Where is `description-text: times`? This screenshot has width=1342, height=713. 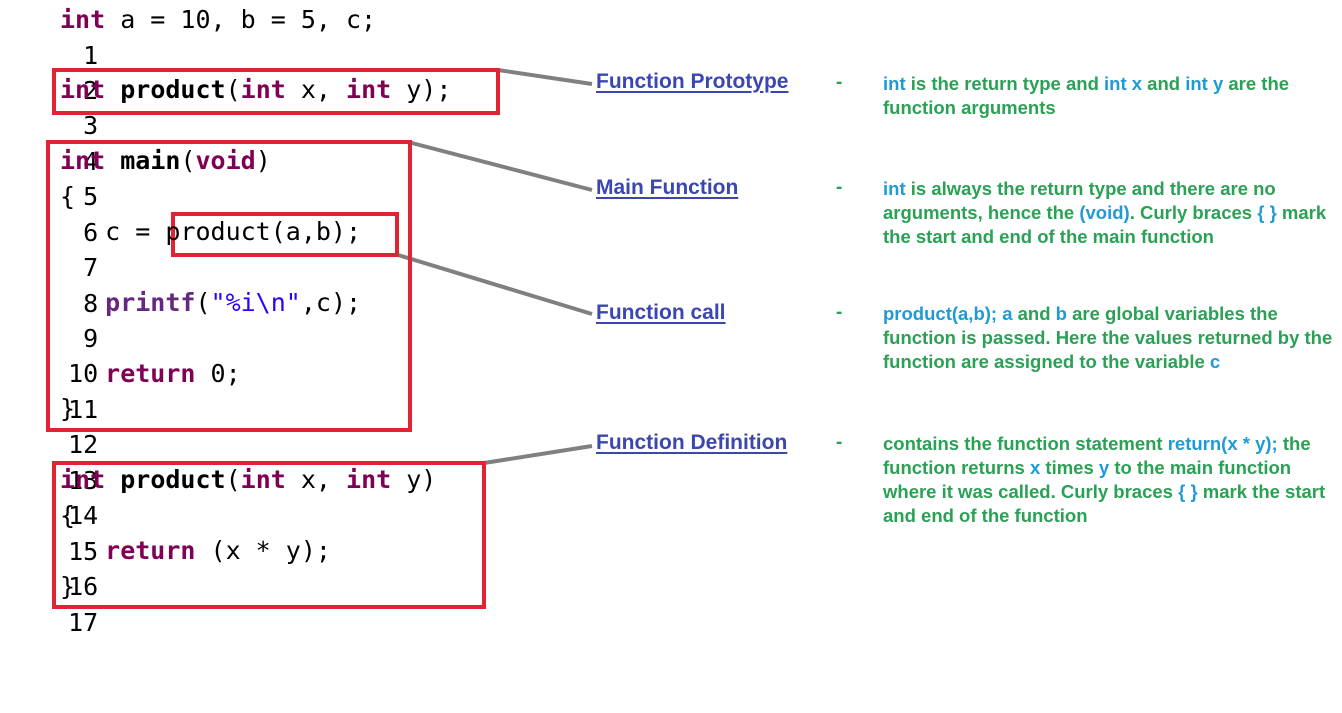
description-text: times is located at coordinates (1069, 467).